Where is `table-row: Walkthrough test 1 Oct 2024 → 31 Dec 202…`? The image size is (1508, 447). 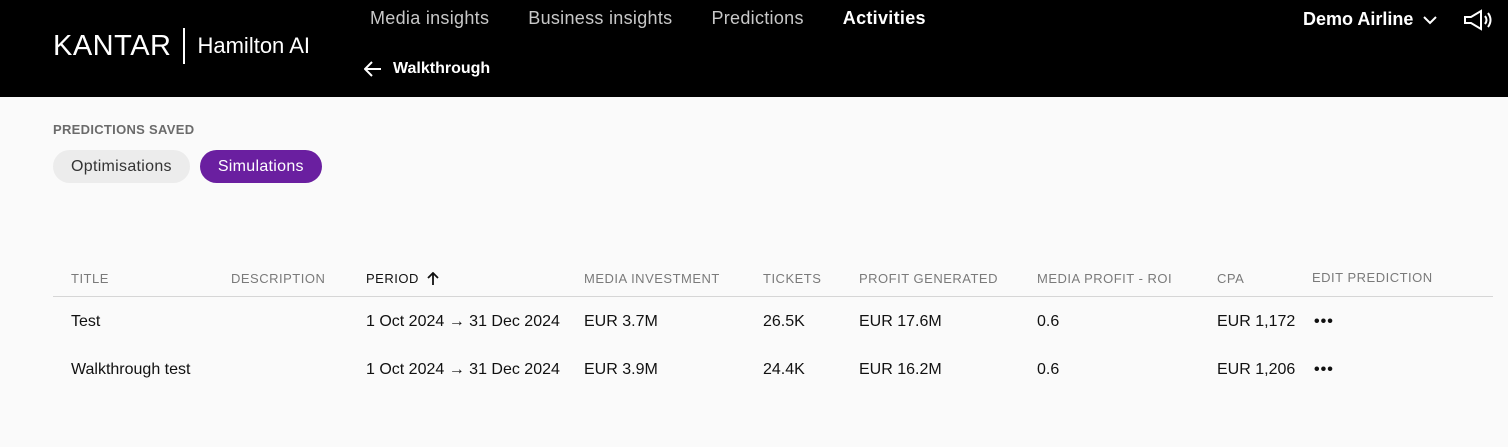 table-row: Walkthrough test 1 Oct 2024 → 31 Dec 202… is located at coordinates (773, 369).